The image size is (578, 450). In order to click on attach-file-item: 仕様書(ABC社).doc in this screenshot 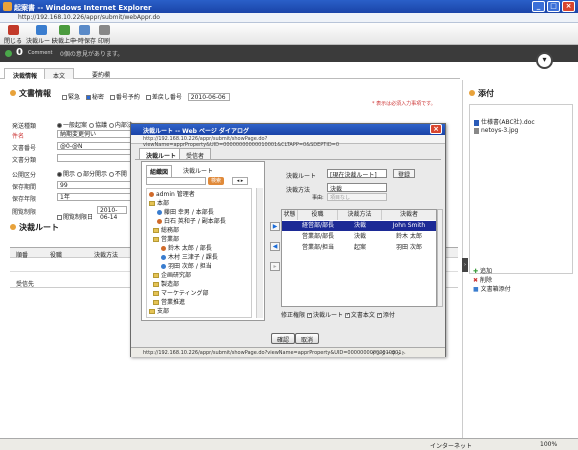, I will do `click(504, 121)`.